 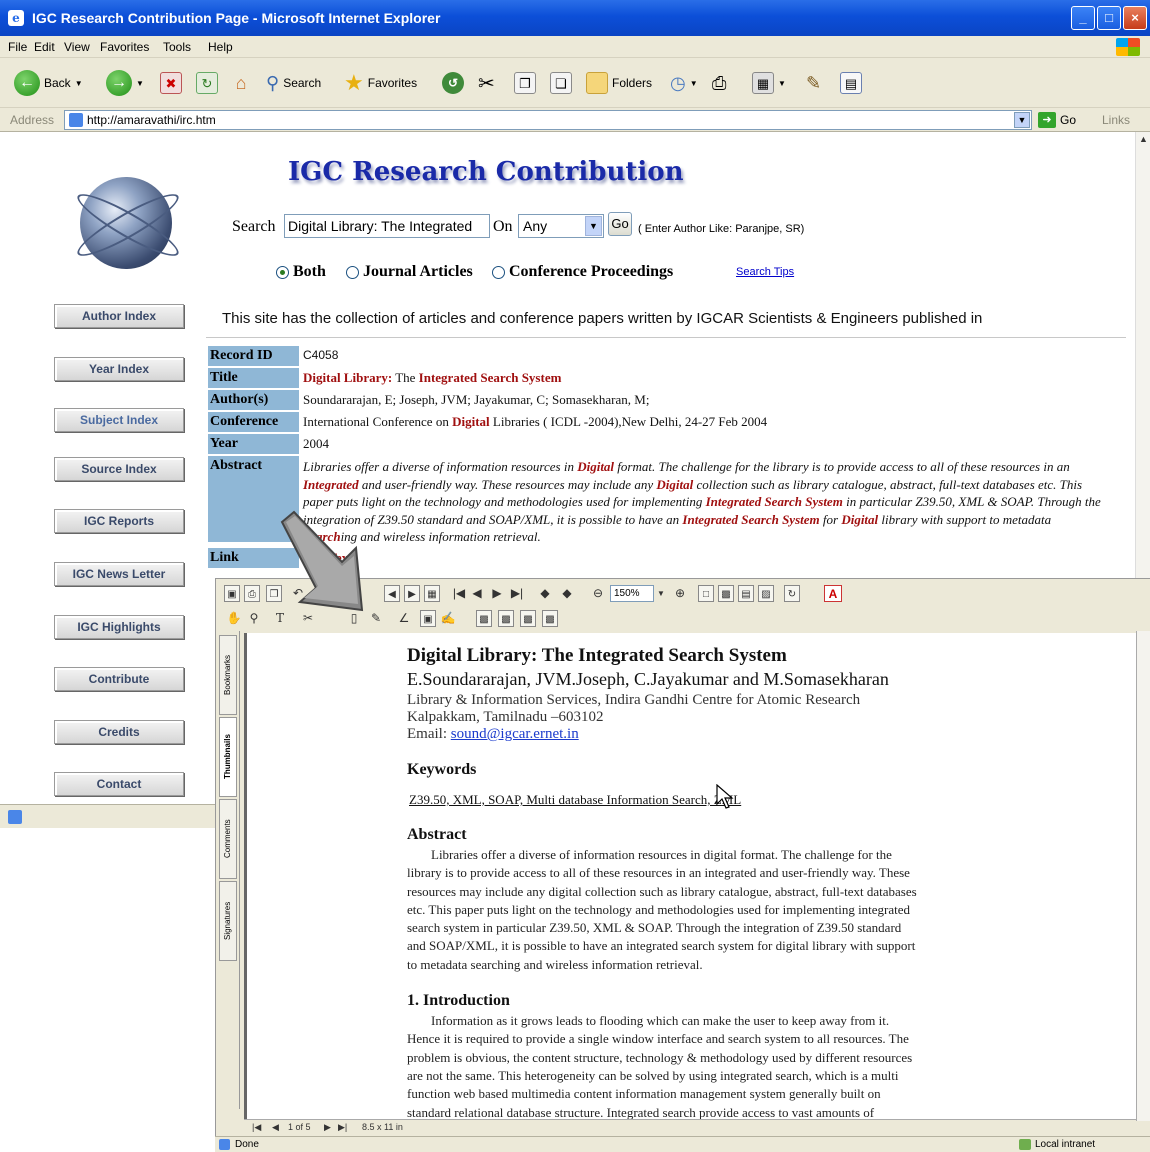 I want to click on fit-window-icon: ▩, so click(x=726, y=593).